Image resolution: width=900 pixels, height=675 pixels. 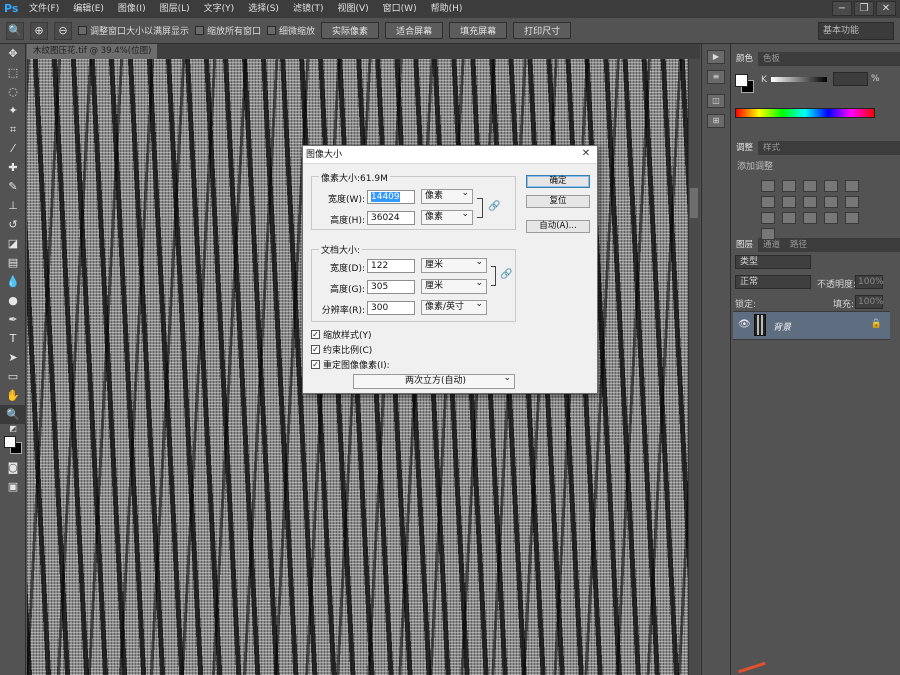 What do you see at coordinates (350, 364) in the screenshot?
I see `resample-checkbox: ✓ 重定图像像素(I):` at bounding box center [350, 364].